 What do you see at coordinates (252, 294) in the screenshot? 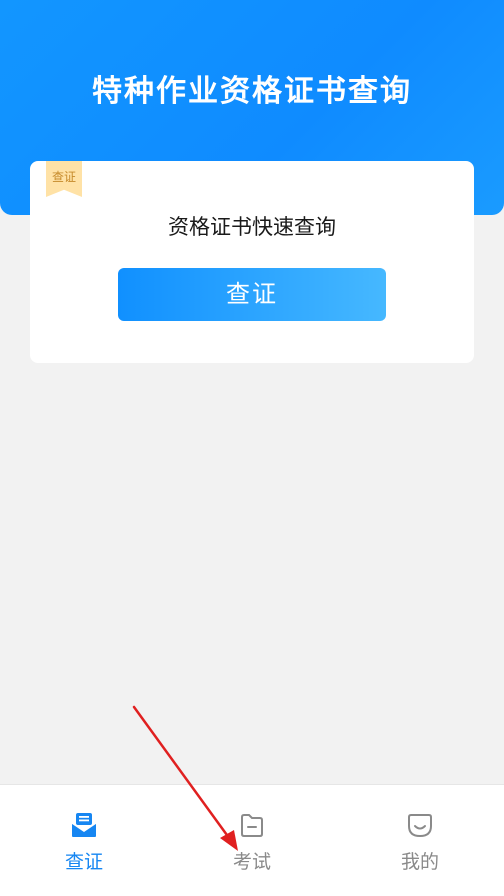
I see `query-button: 查证` at bounding box center [252, 294].